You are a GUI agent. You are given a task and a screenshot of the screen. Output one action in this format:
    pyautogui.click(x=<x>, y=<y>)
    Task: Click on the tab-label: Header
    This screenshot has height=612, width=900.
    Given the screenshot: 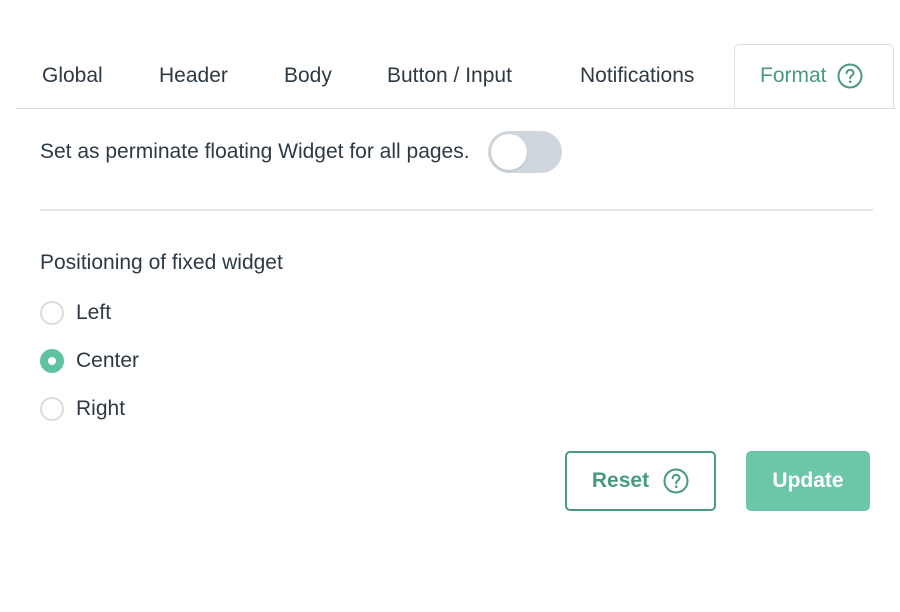 What is the action you would take?
    pyautogui.click(x=193, y=75)
    